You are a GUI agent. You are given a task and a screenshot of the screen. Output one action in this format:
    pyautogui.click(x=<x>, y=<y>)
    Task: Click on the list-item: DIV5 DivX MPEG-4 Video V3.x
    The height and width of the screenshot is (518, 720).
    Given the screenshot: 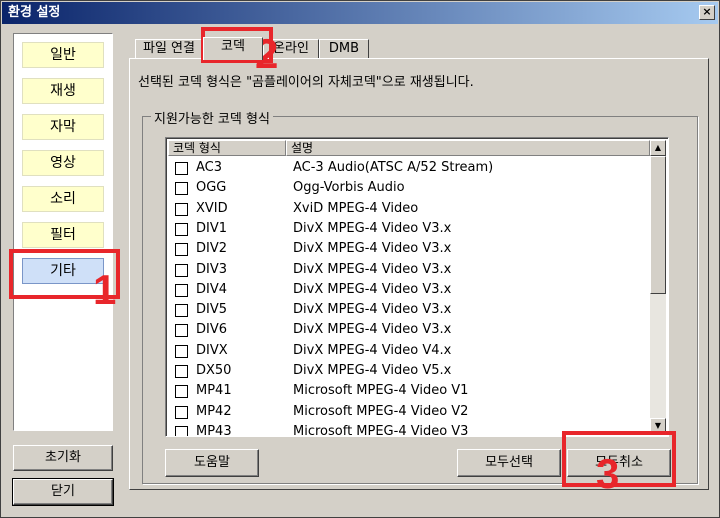 What is the action you would take?
    pyautogui.click(x=409, y=310)
    